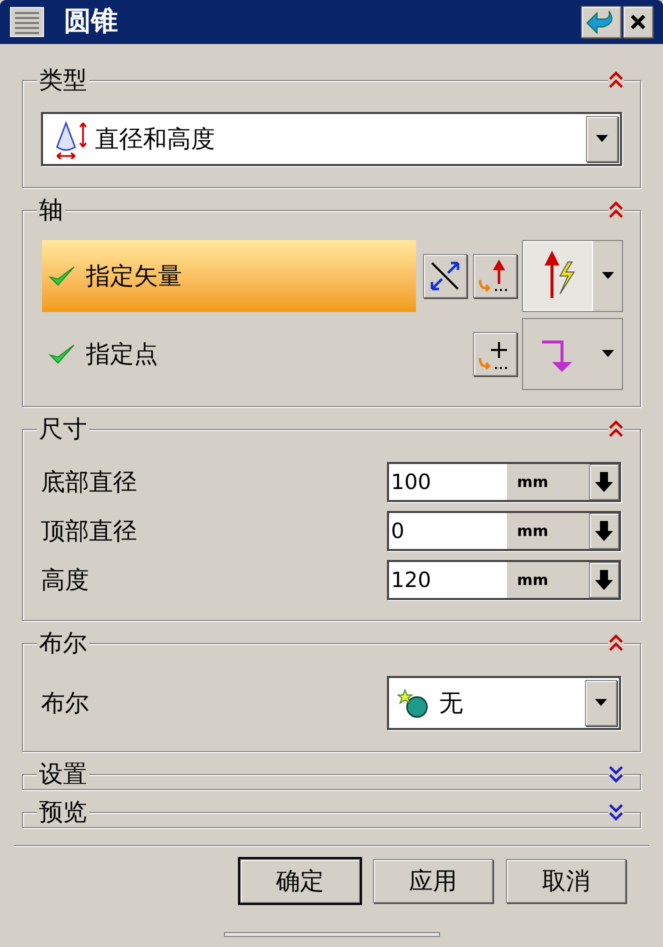 This screenshot has width=663, height=947. I want to click on reverse-direction-button, so click(445, 276).